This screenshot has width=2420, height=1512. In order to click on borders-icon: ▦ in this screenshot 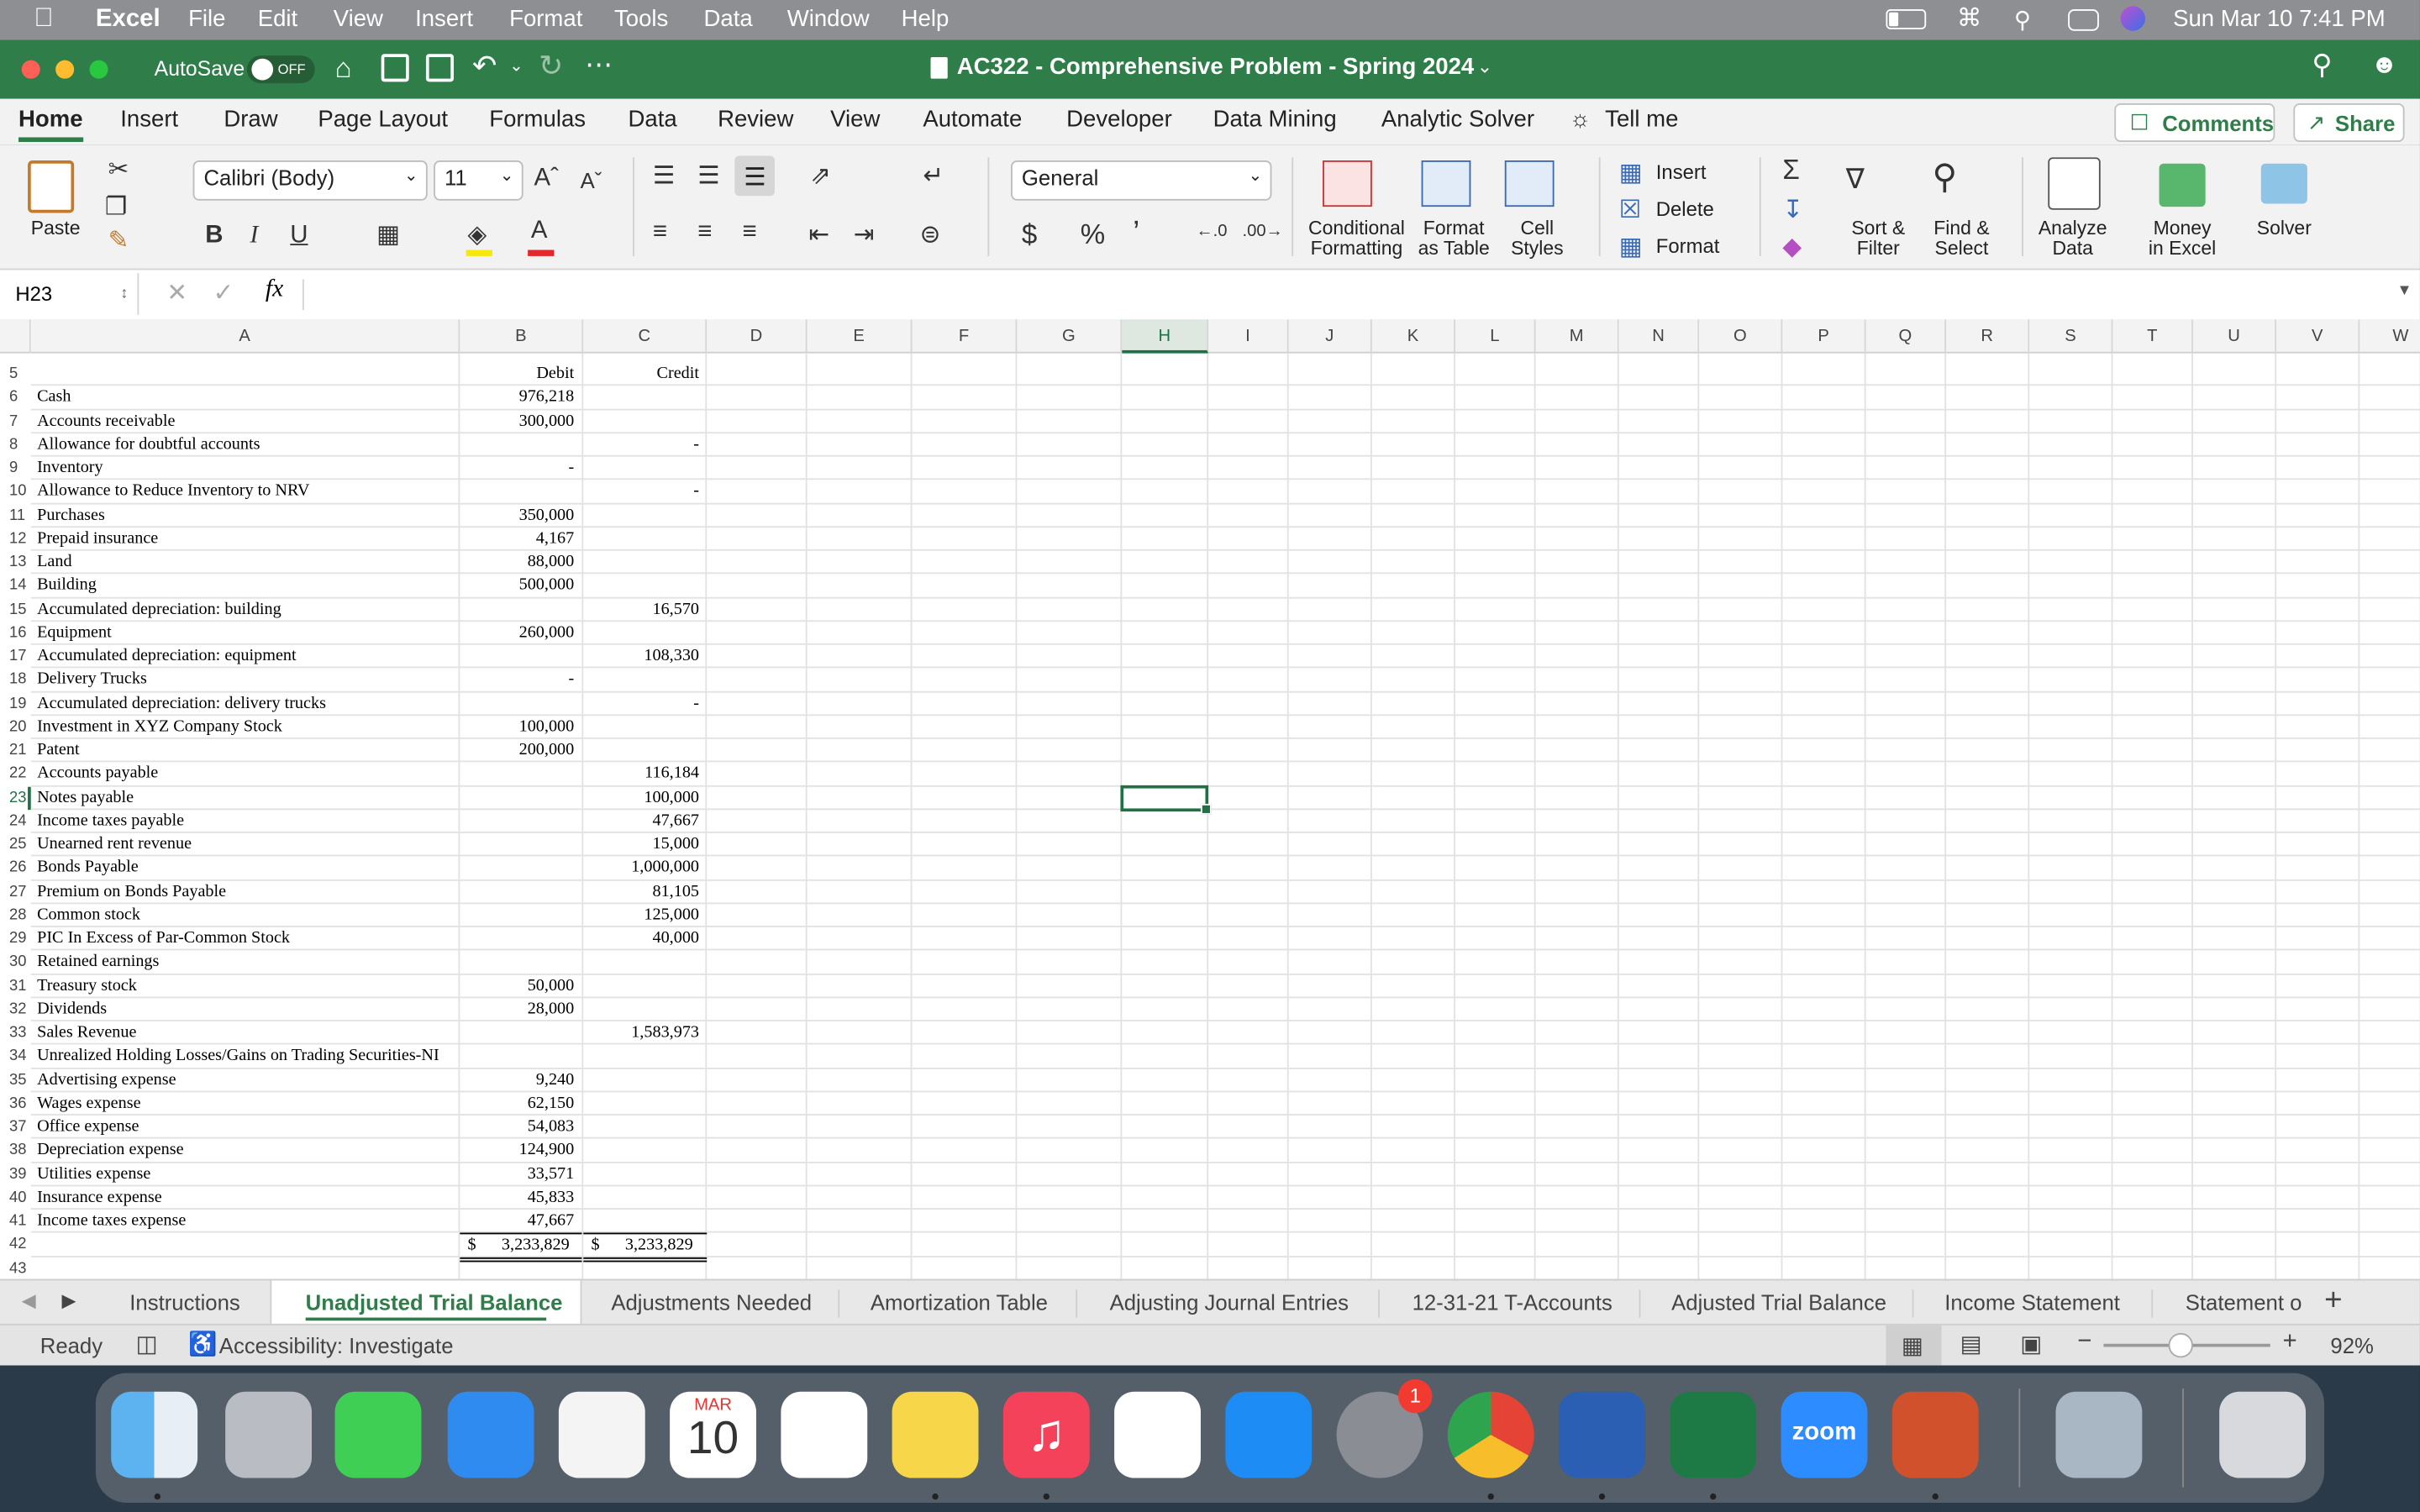, I will do `click(388, 234)`.